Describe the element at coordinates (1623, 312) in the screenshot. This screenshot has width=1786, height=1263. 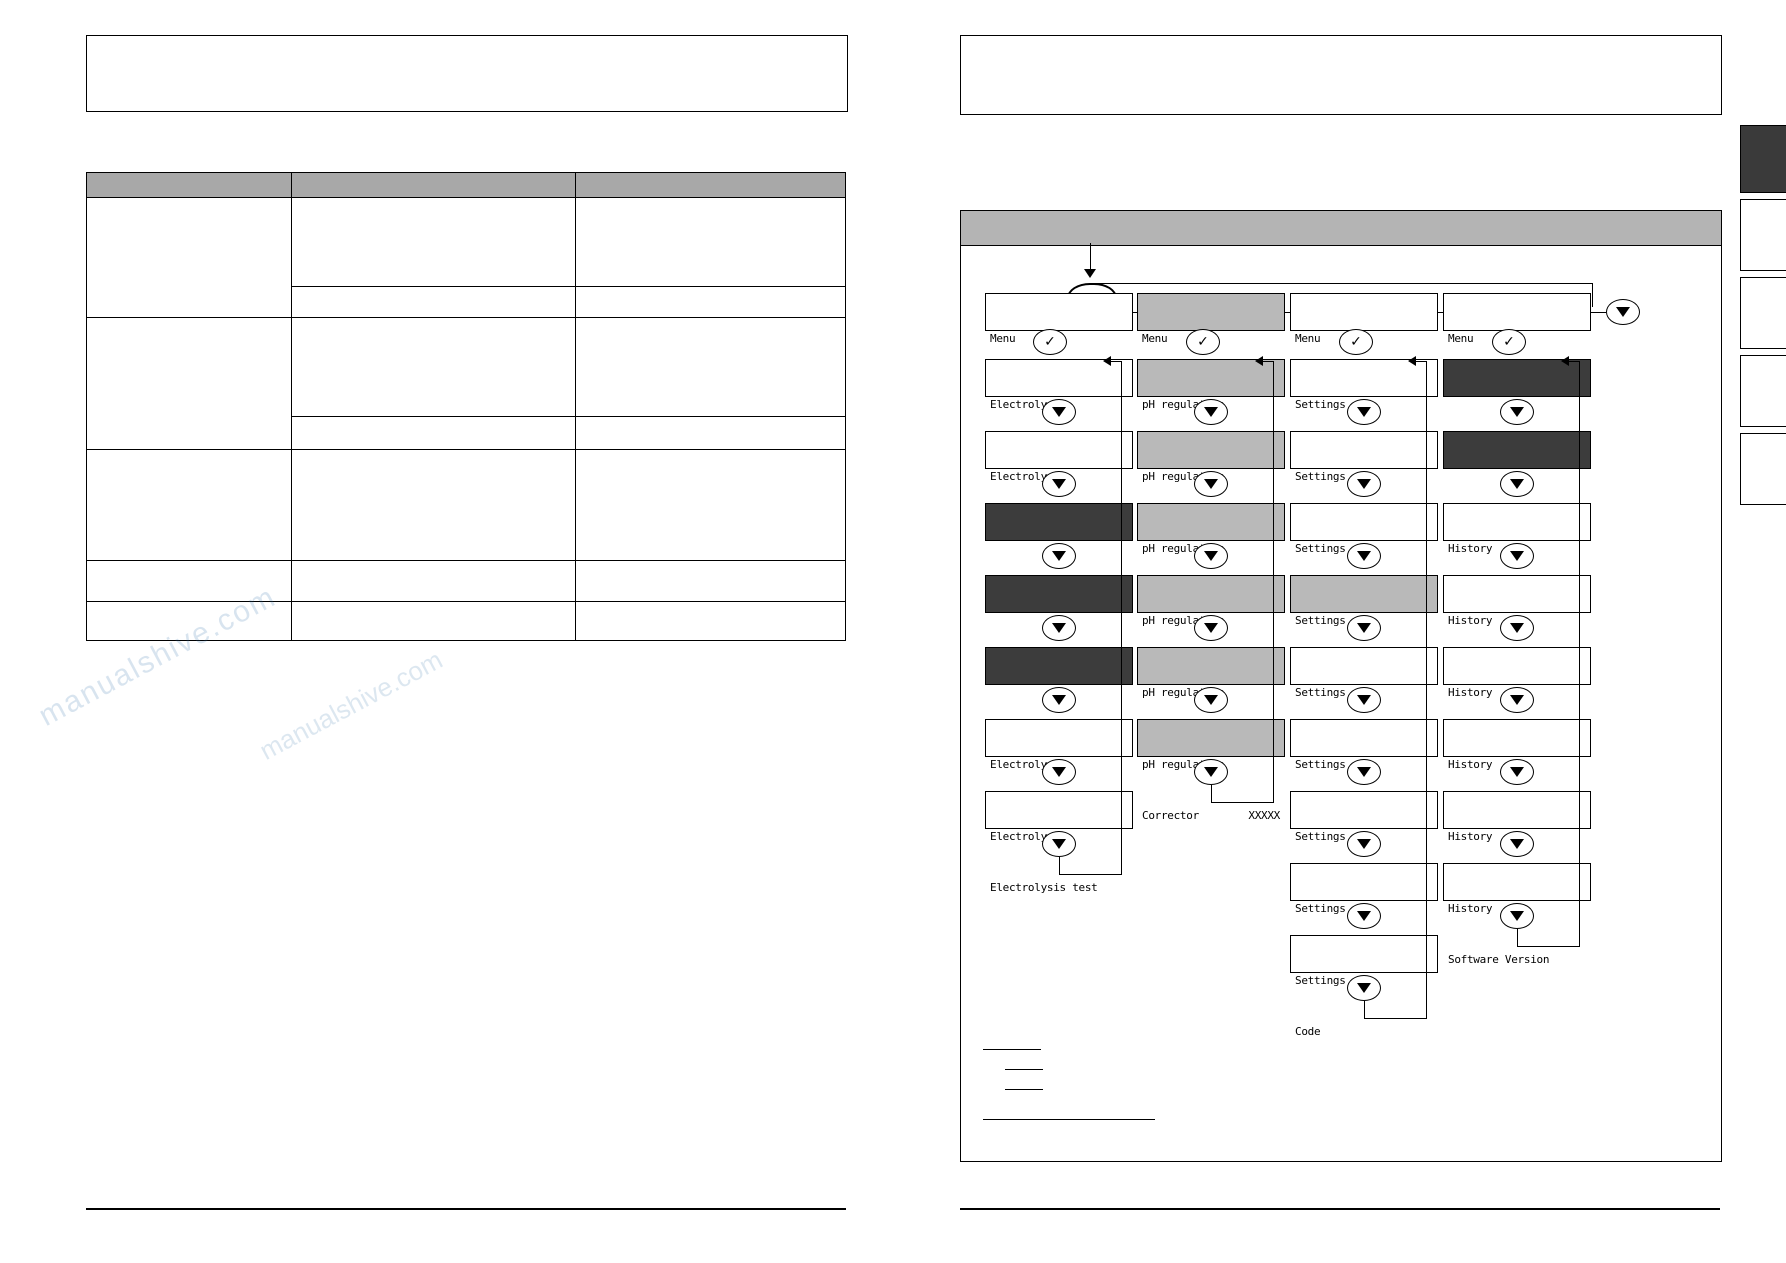
I see `down-button-col4-top` at that location.